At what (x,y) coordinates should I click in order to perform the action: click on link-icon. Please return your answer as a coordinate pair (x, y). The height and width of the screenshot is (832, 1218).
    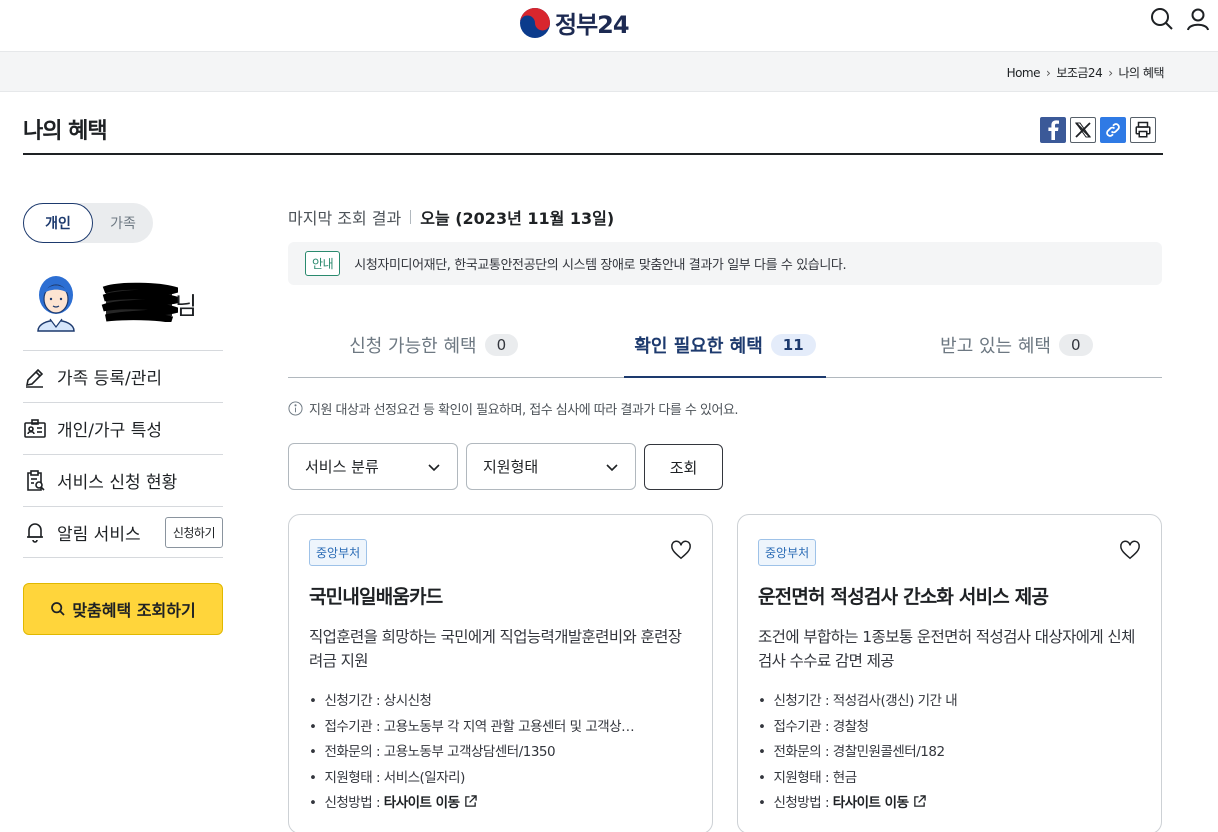
    Looking at the image, I should click on (1113, 130).